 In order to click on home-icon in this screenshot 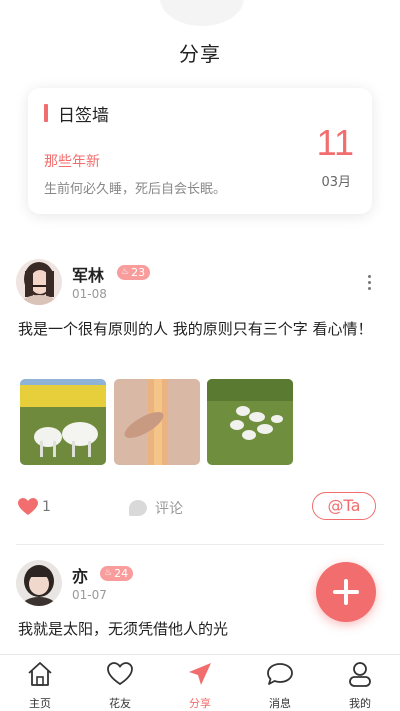, I will do `click(40, 674)`.